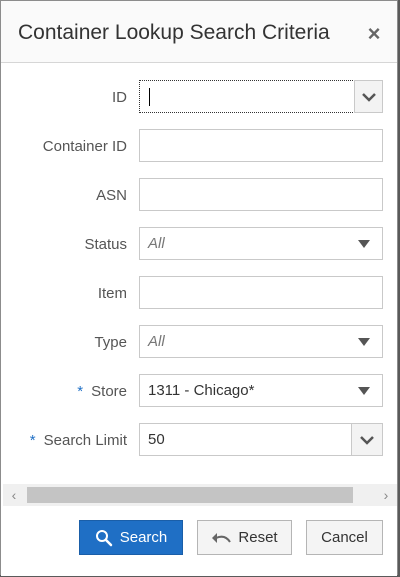 The width and height of the screenshot is (400, 577). I want to click on search-button: Search, so click(131, 537).